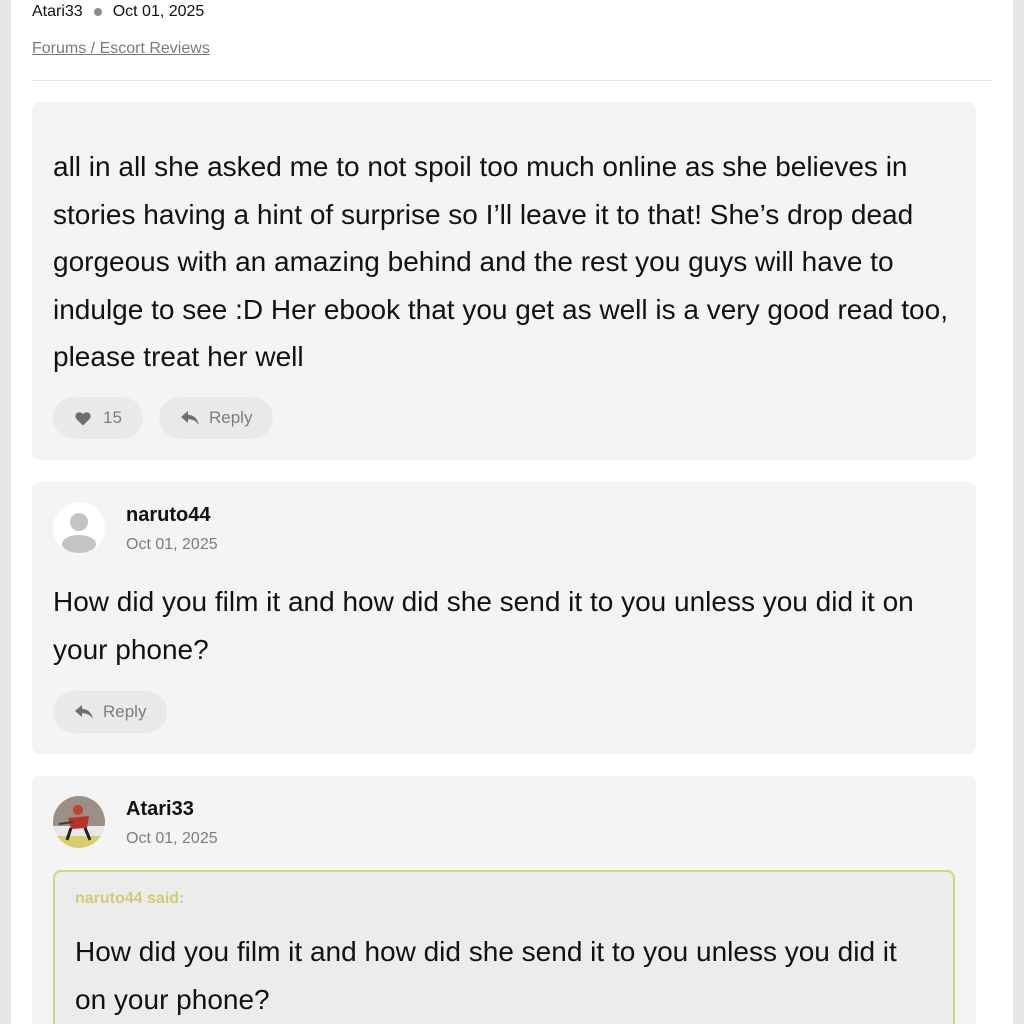 The width and height of the screenshot is (1024, 1024). I want to click on quote-author: naruto44 said:, so click(129, 899).